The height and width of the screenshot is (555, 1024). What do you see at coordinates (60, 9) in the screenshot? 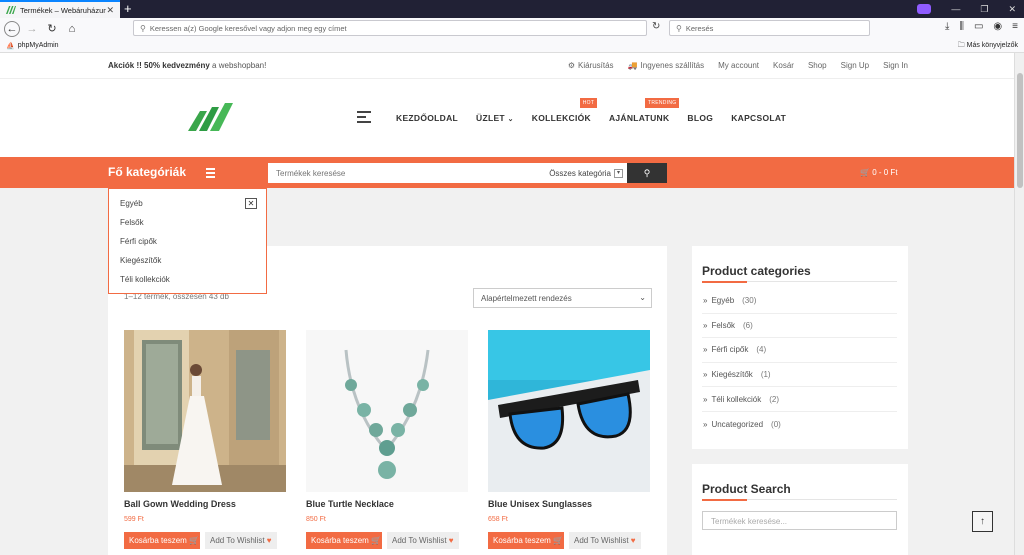
I see `browser-tab-active: Termékek – Webáruházunk ✕` at bounding box center [60, 9].